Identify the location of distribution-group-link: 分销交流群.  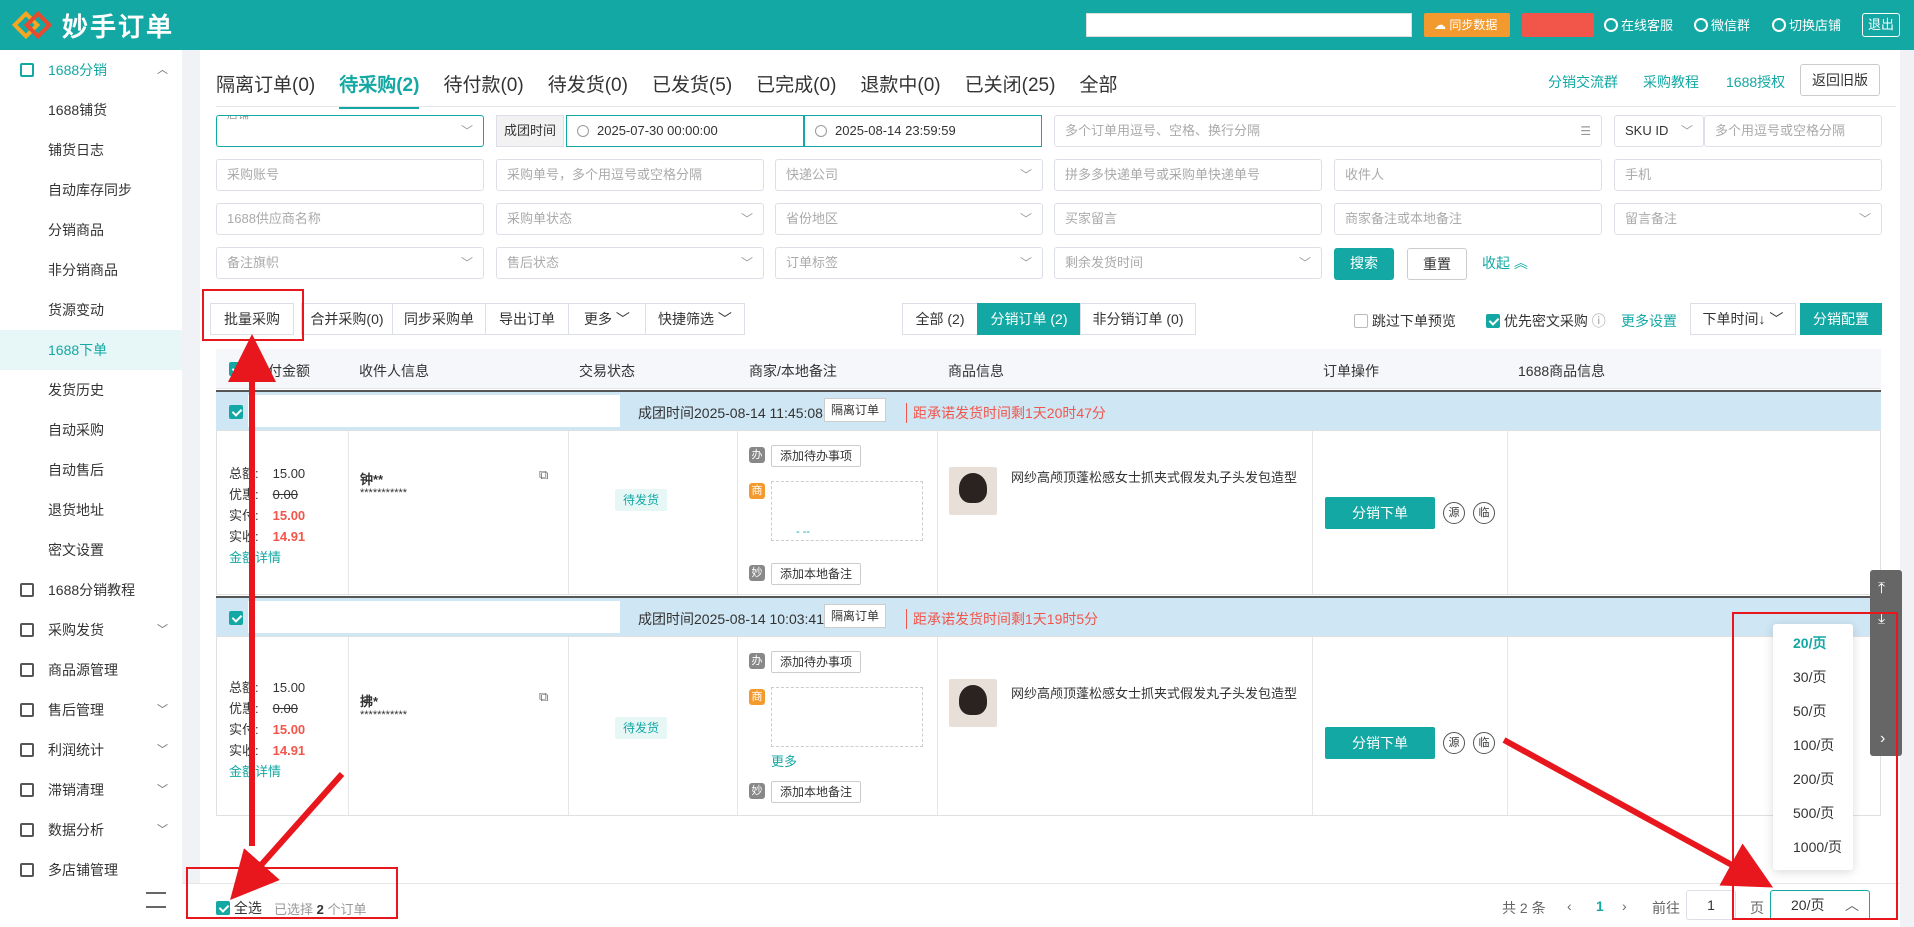
(1583, 82).